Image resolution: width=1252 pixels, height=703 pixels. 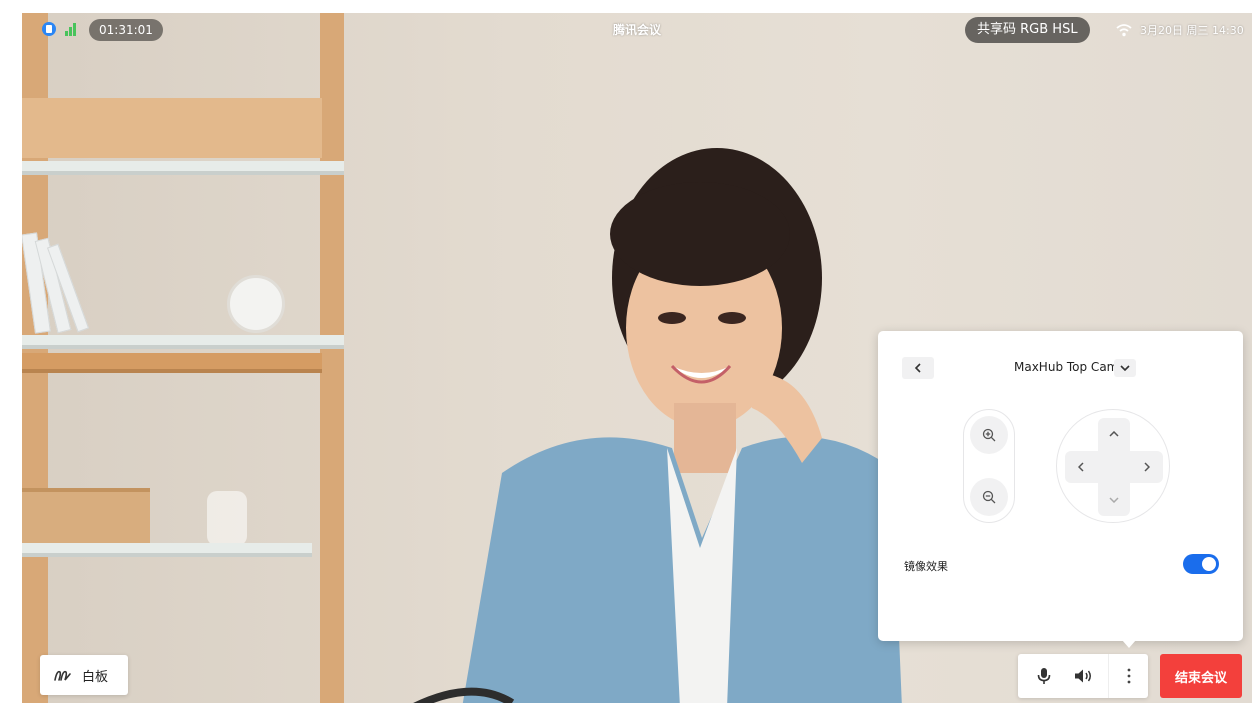 I want to click on mirror-effect-toggle, so click(x=1201, y=564).